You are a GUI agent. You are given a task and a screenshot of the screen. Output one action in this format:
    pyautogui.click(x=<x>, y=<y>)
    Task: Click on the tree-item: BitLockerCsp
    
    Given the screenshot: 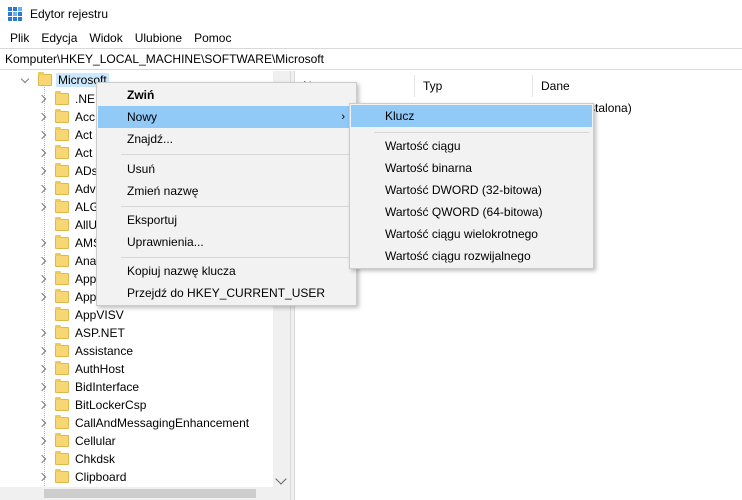 What is the action you would take?
    pyautogui.click(x=92, y=405)
    